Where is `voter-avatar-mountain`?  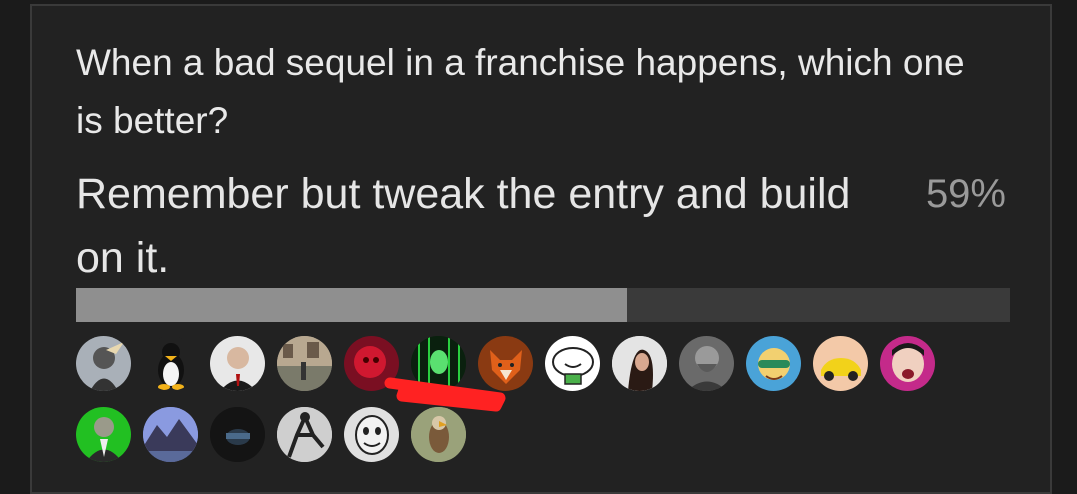
voter-avatar-mountain is located at coordinates (170, 434).